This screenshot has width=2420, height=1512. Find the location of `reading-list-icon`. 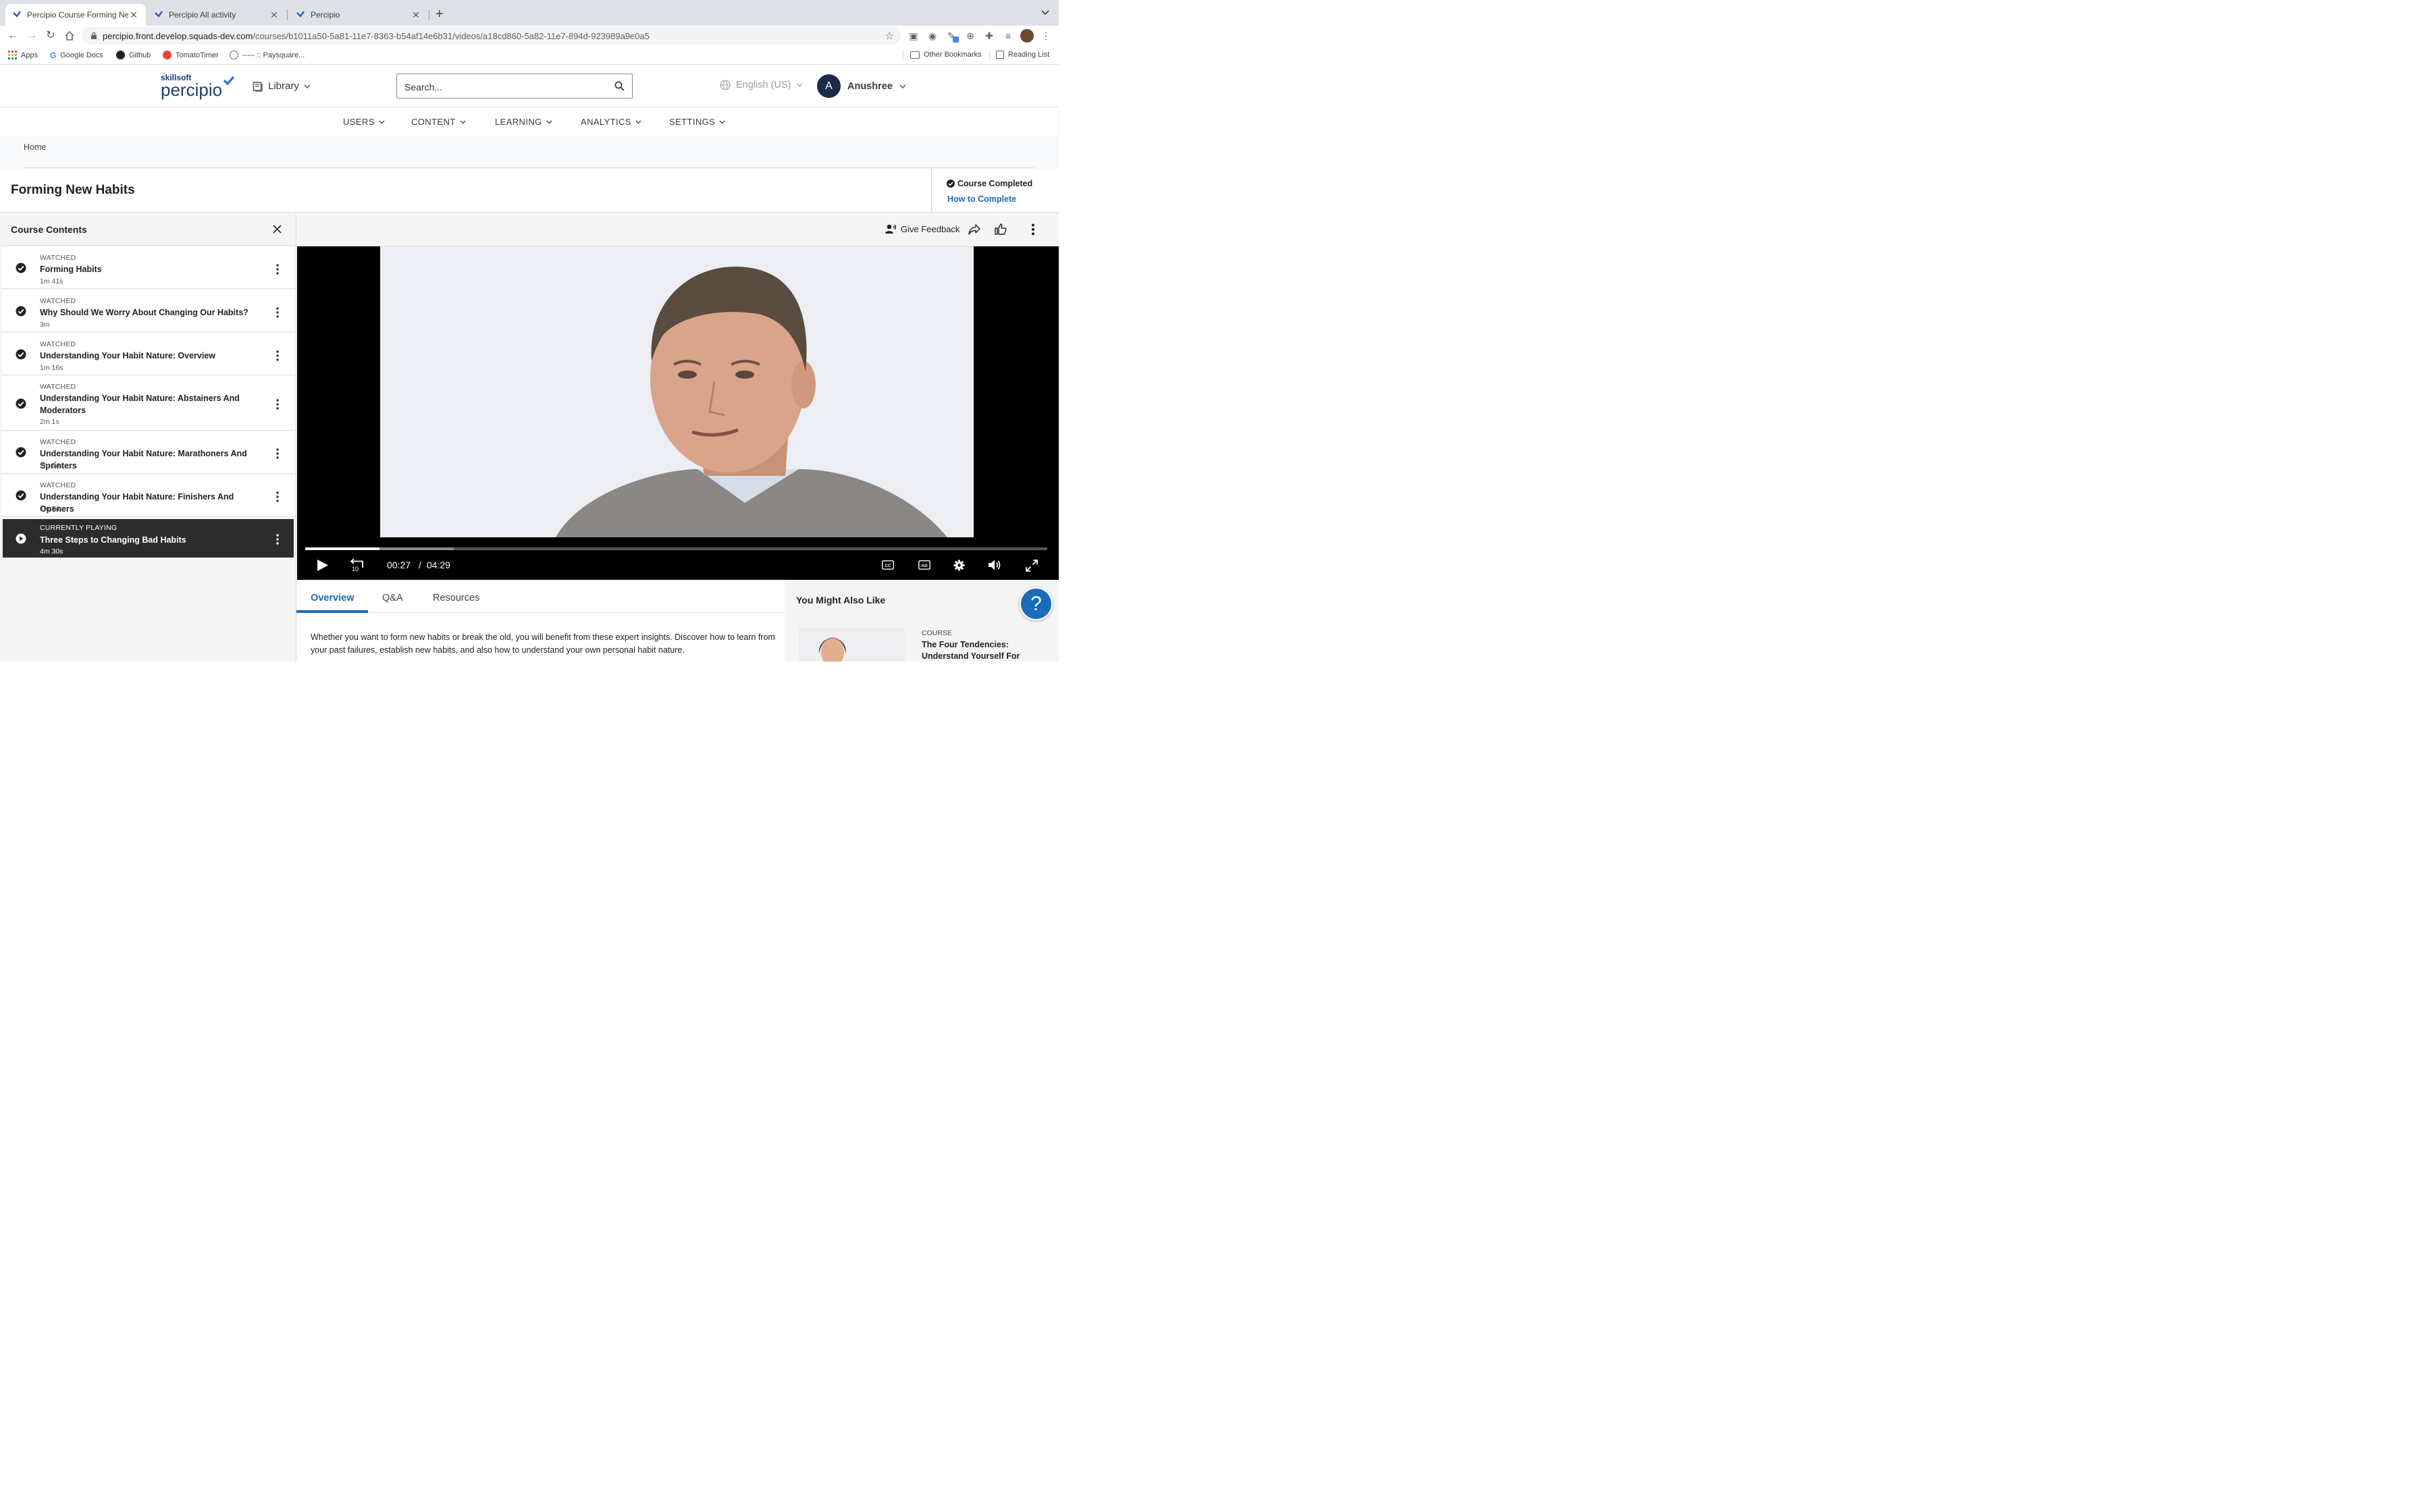

reading-list-icon is located at coordinates (1000, 55).